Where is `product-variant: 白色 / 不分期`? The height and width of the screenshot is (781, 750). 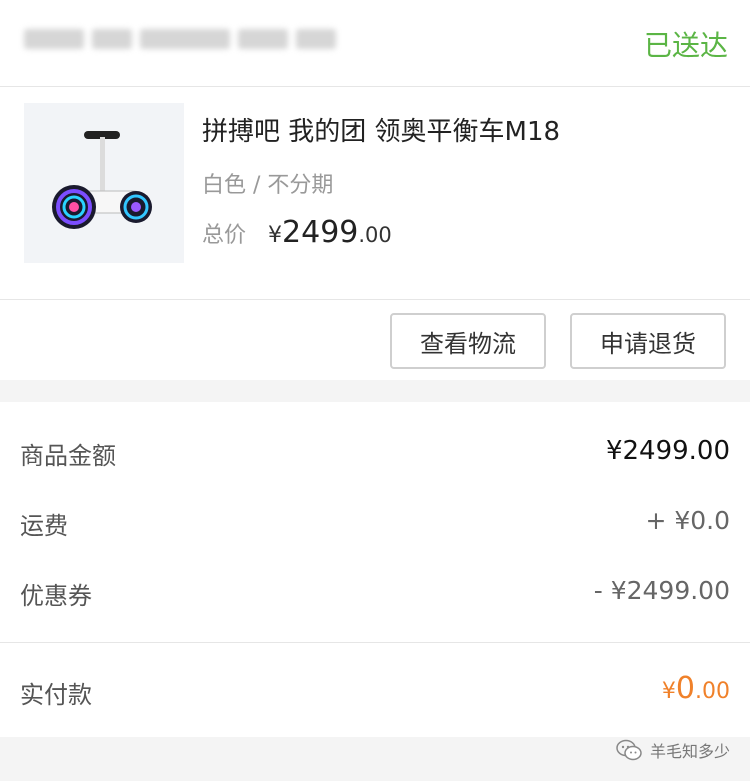
product-variant: 白色 / 不分期 is located at coordinates (268, 185).